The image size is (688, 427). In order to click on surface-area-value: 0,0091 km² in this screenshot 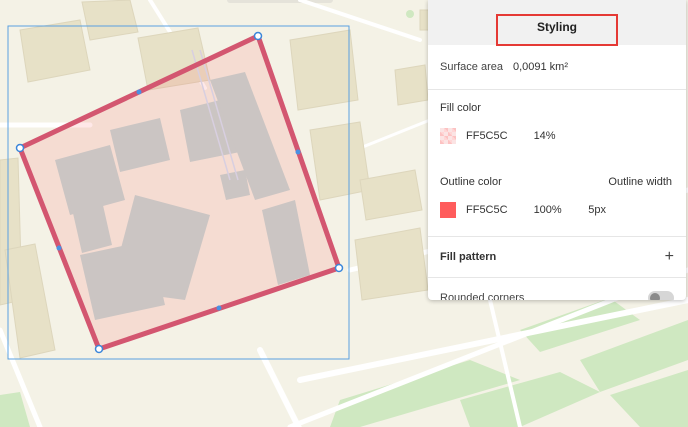, I will do `click(540, 67)`.